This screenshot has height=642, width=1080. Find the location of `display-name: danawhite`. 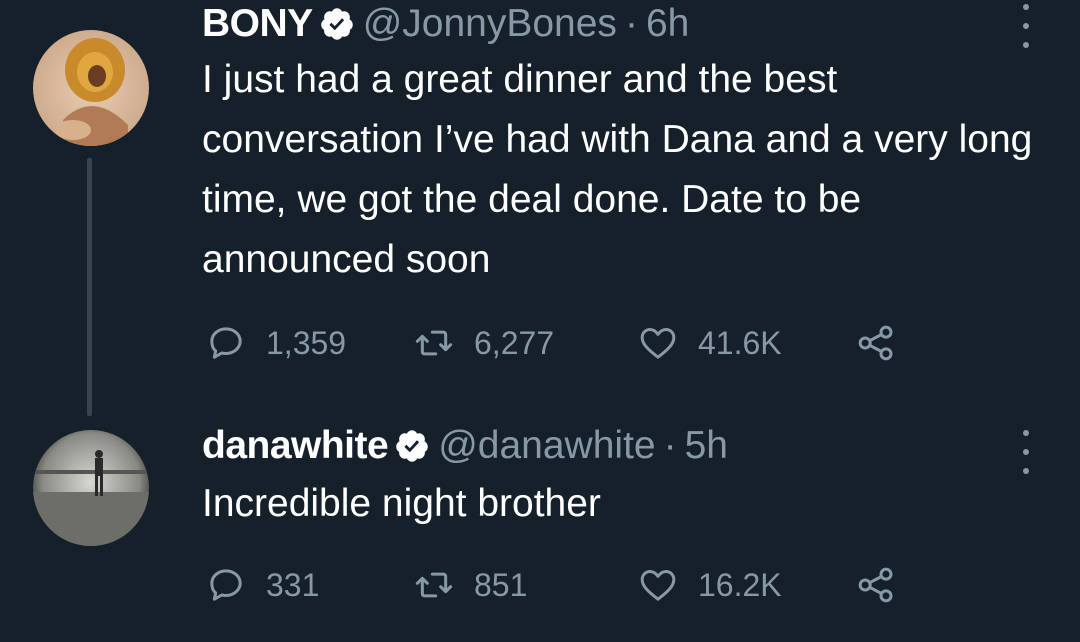

display-name: danawhite is located at coordinates (295, 446).